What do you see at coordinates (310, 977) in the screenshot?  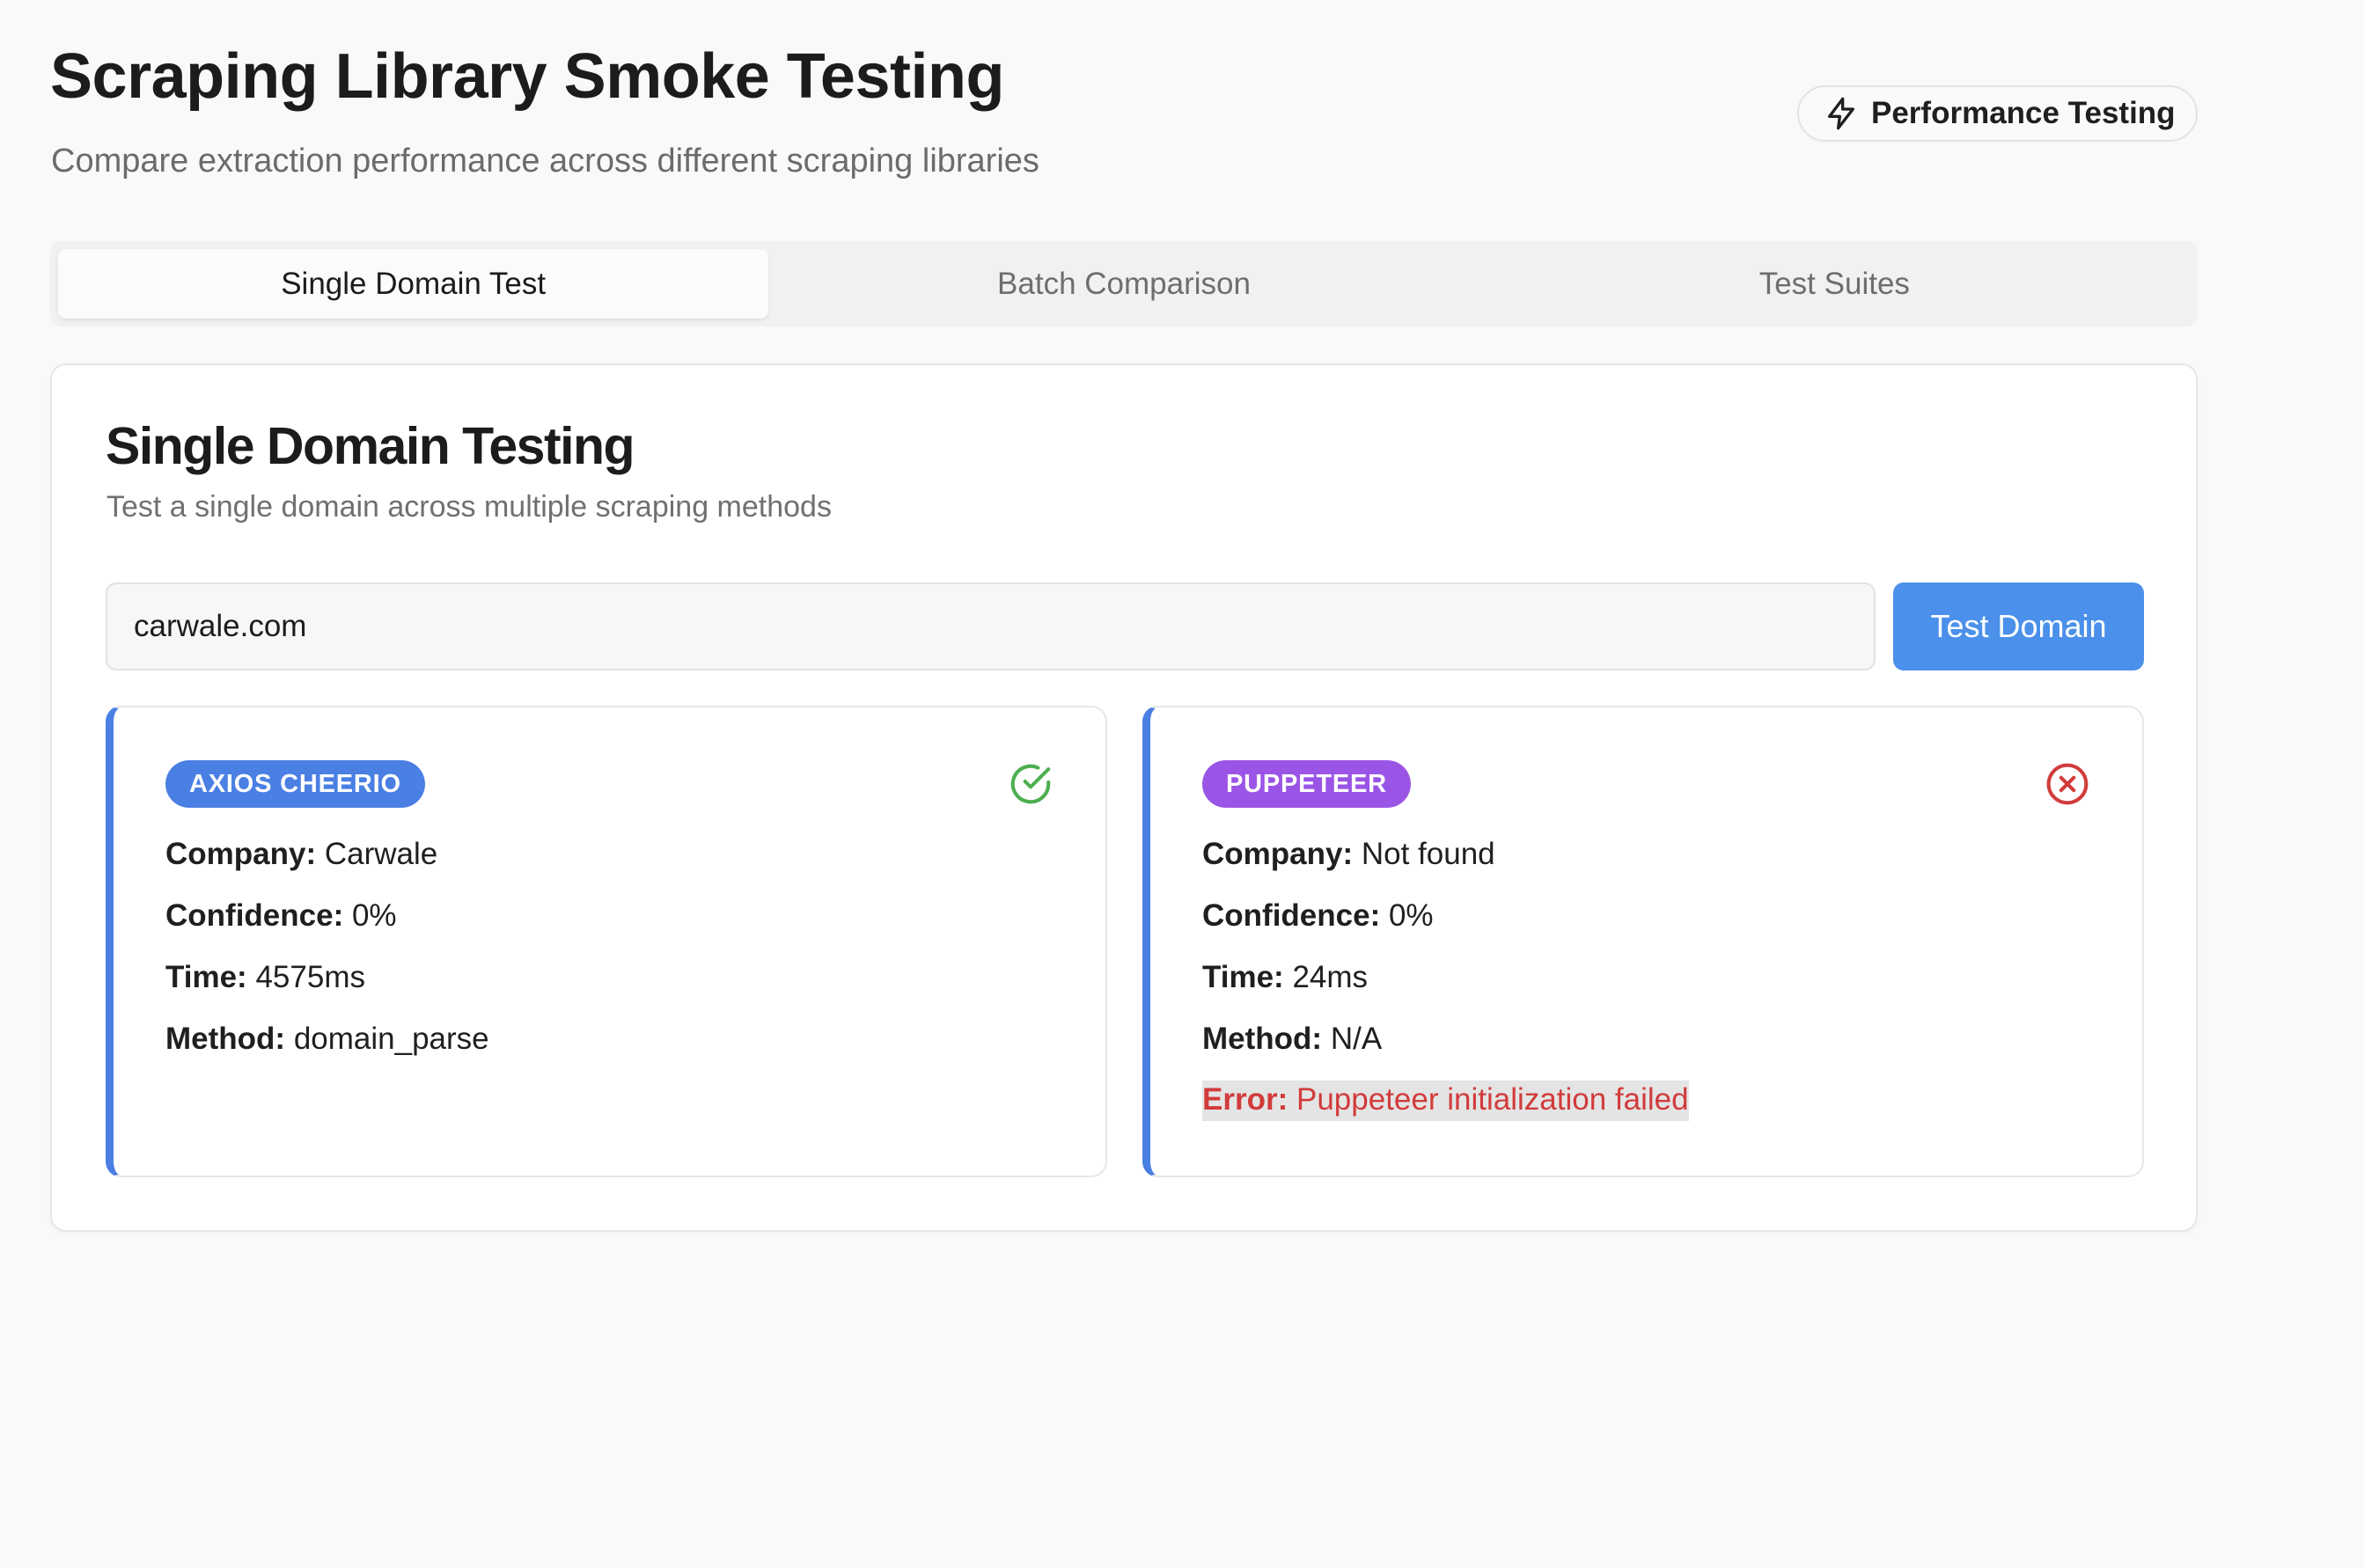 I see `time-value: 4575ms` at bounding box center [310, 977].